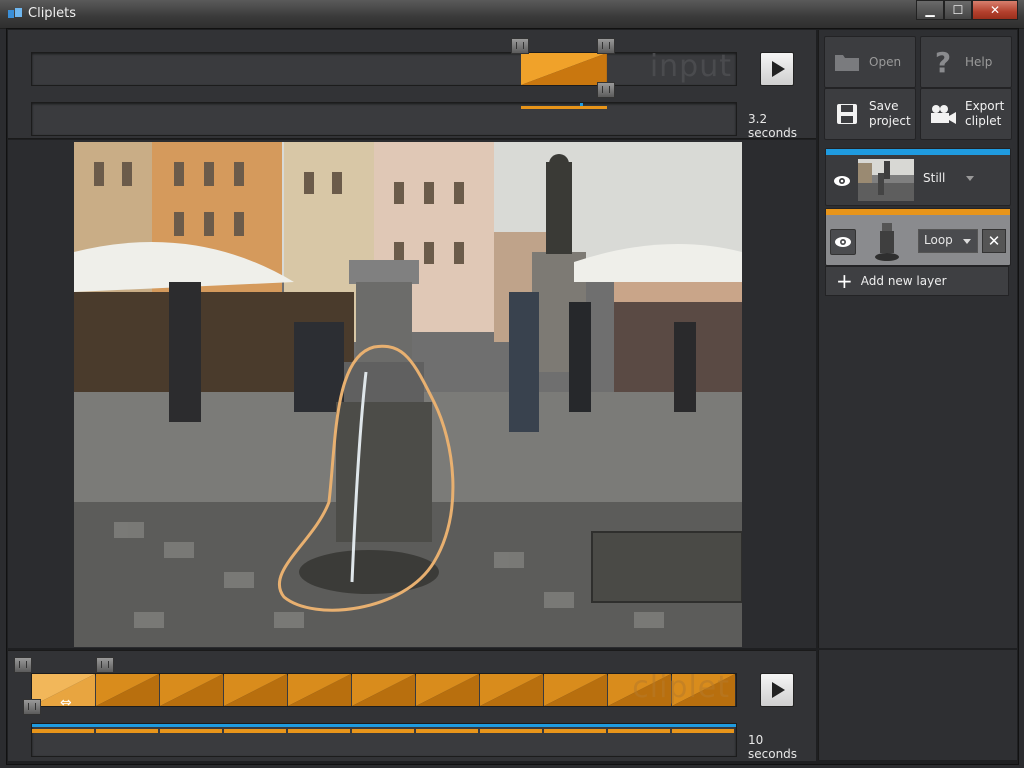  I want to click on help-button: ? Help, so click(966, 62).